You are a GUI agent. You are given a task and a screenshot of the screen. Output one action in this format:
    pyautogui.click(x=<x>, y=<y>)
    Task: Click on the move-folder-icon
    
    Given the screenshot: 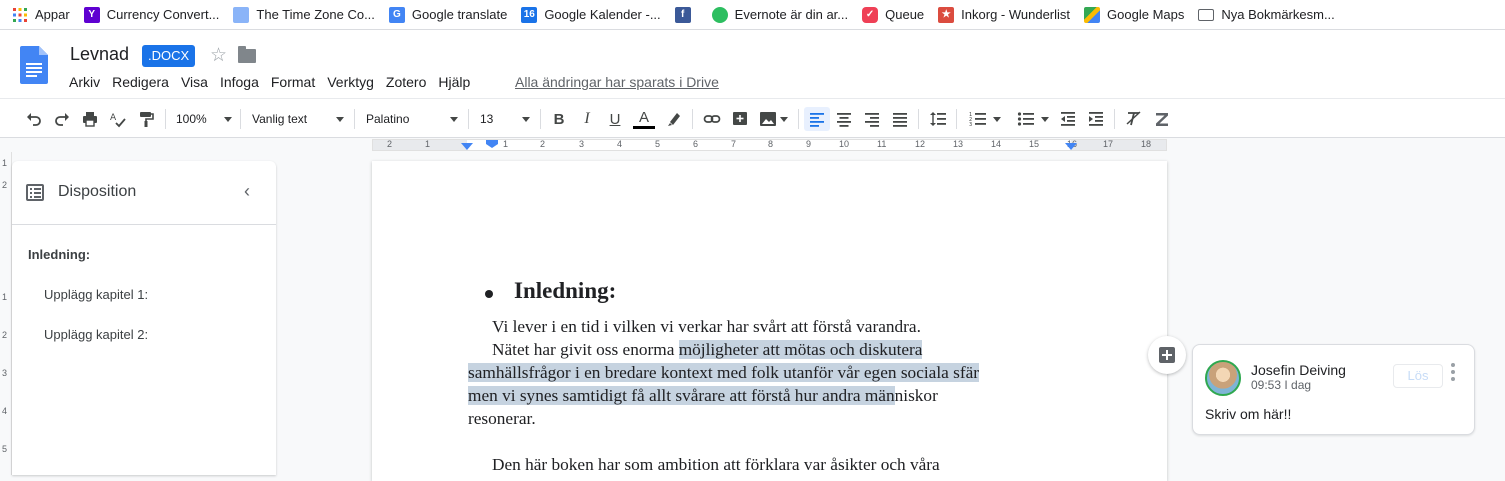 What is the action you would take?
    pyautogui.click(x=247, y=54)
    